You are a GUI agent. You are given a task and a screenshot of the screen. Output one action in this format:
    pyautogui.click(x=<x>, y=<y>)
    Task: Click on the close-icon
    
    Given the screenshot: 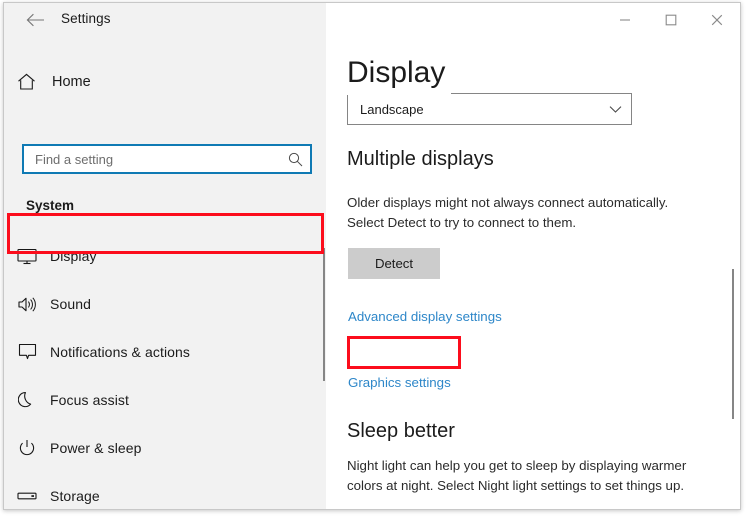 What is the action you would take?
    pyautogui.click(x=717, y=19)
    